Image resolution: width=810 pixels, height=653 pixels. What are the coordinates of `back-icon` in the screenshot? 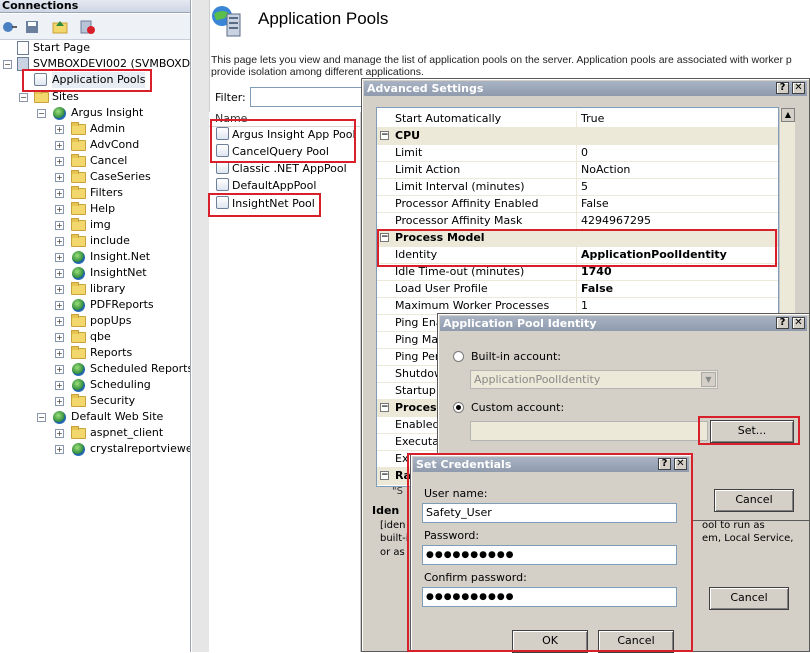 It's located at (10, 27).